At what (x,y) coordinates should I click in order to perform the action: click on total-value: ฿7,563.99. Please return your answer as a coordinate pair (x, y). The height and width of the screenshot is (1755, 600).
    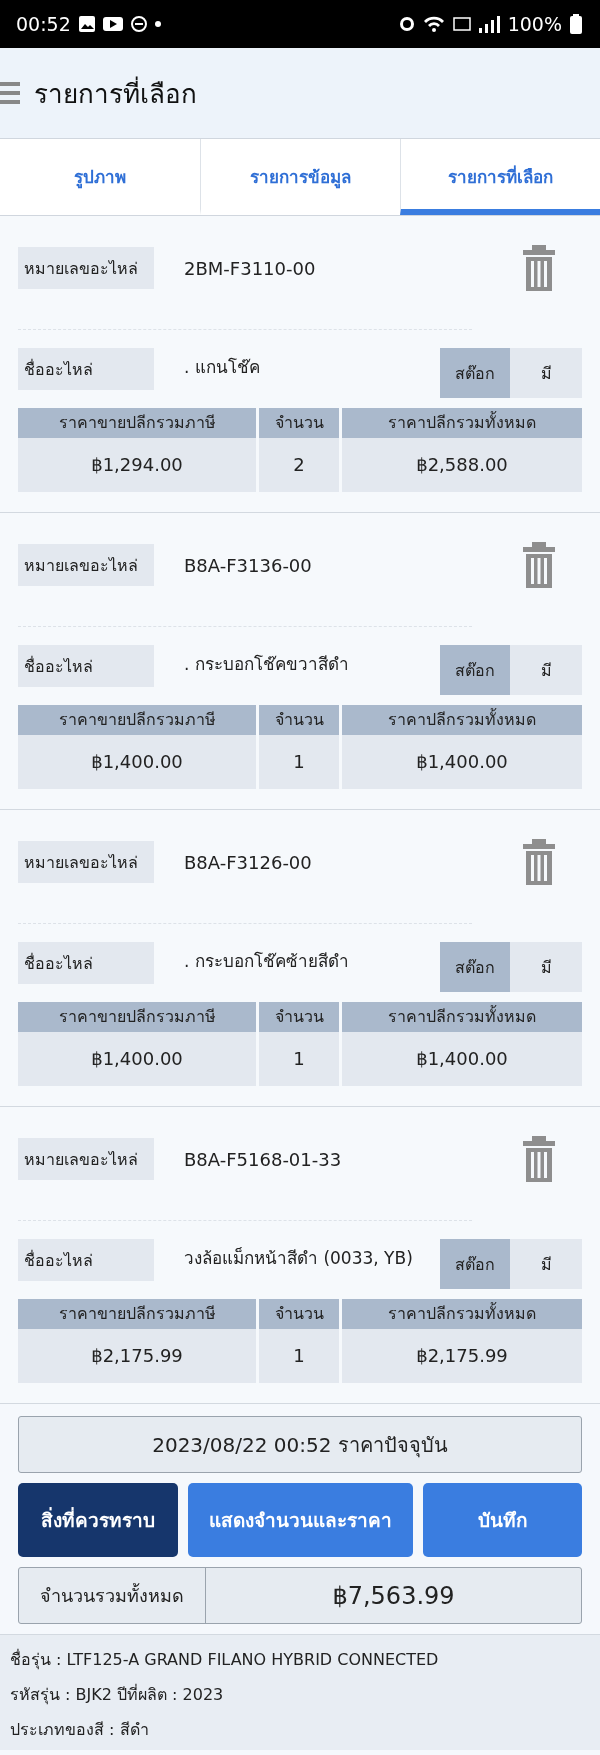
    Looking at the image, I should click on (393, 1596).